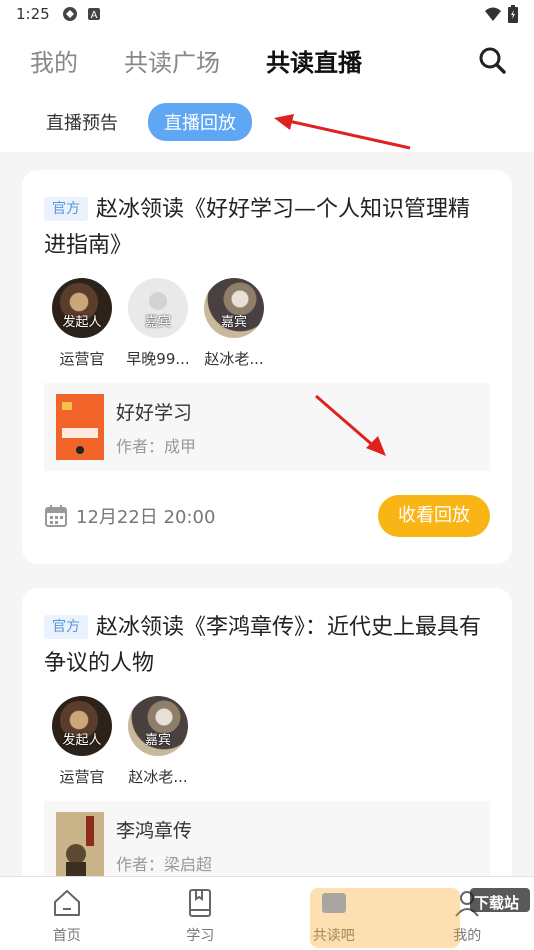  What do you see at coordinates (66, 936) in the screenshot?
I see `nav-label: 首页` at bounding box center [66, 936].